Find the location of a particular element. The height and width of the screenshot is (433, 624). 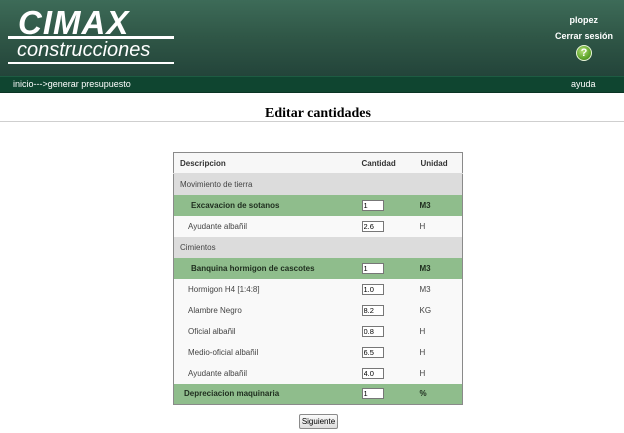

row-description: Hormigon H4 [1:4:8] is located at coordinates (267, 289).